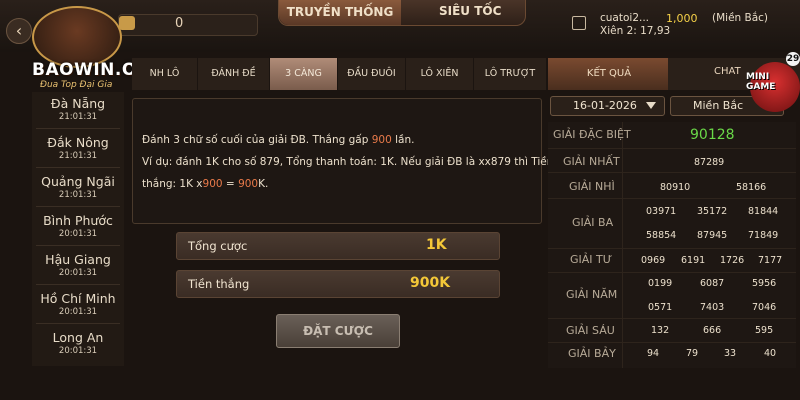 The width and height of the screenshot is (800, 400). I want to click on city-name: Long An, so click(78, 337).